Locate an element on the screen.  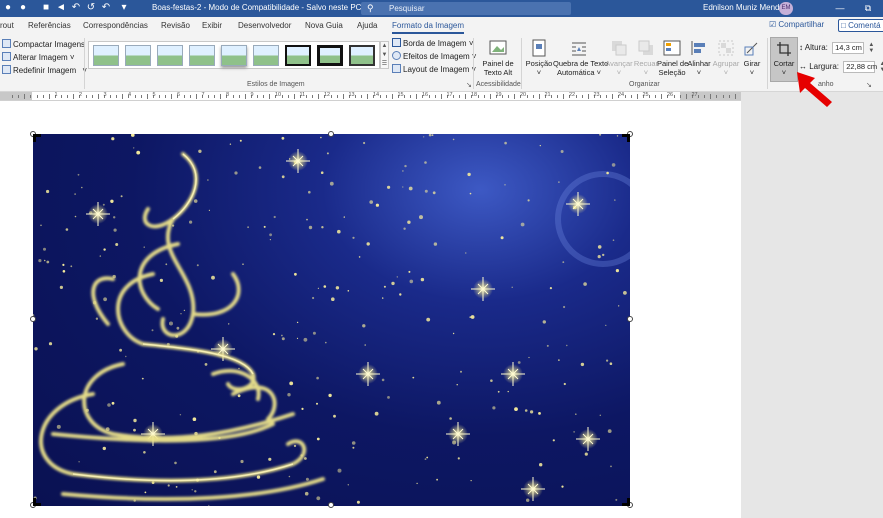
more-icon: ☰ is located at coordinates (384, 64).